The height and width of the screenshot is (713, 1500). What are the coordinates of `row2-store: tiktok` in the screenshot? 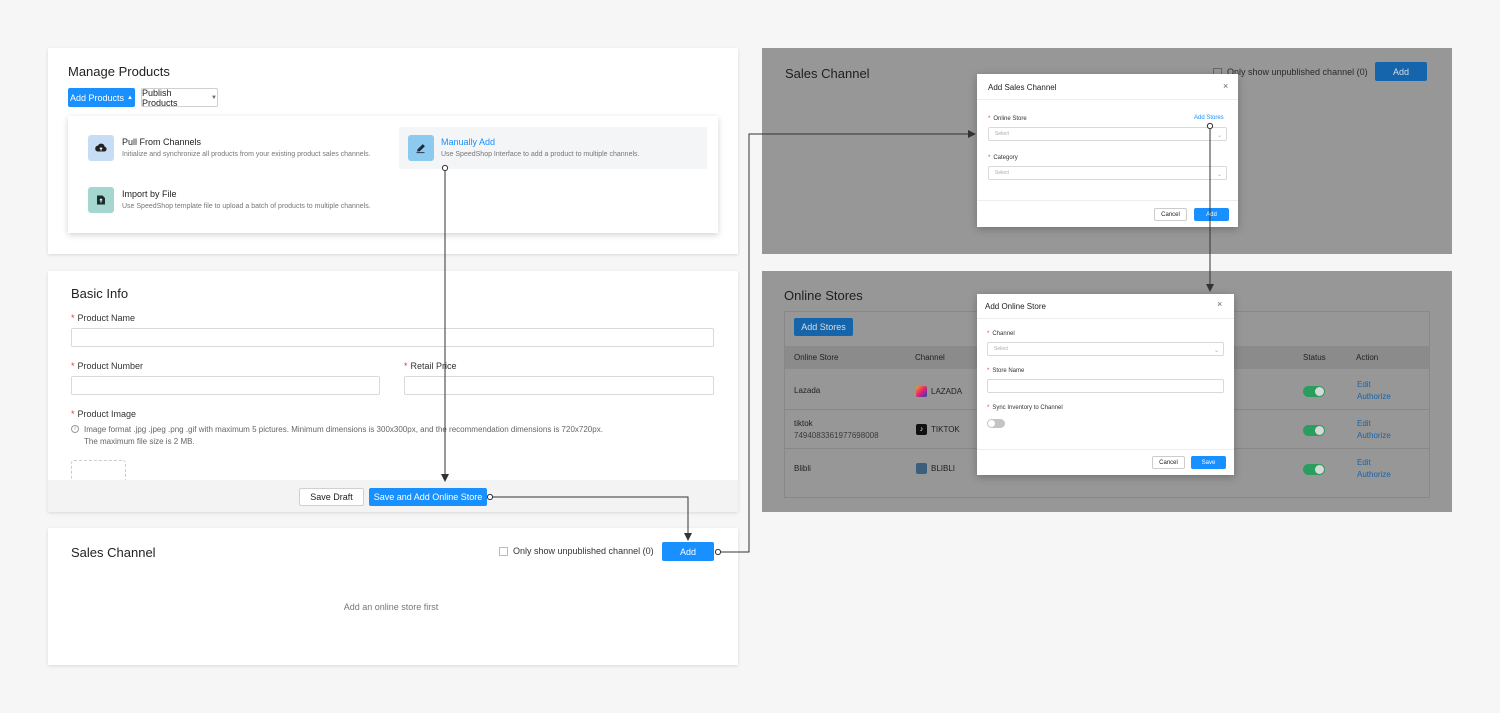 It's located at (803, 423).